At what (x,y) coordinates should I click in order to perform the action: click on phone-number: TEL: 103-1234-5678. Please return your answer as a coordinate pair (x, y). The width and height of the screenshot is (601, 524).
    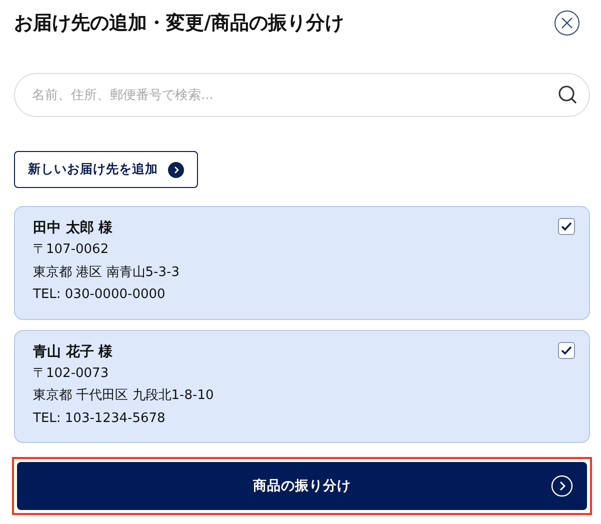
    Looking at the image, I should click on (99, 419).